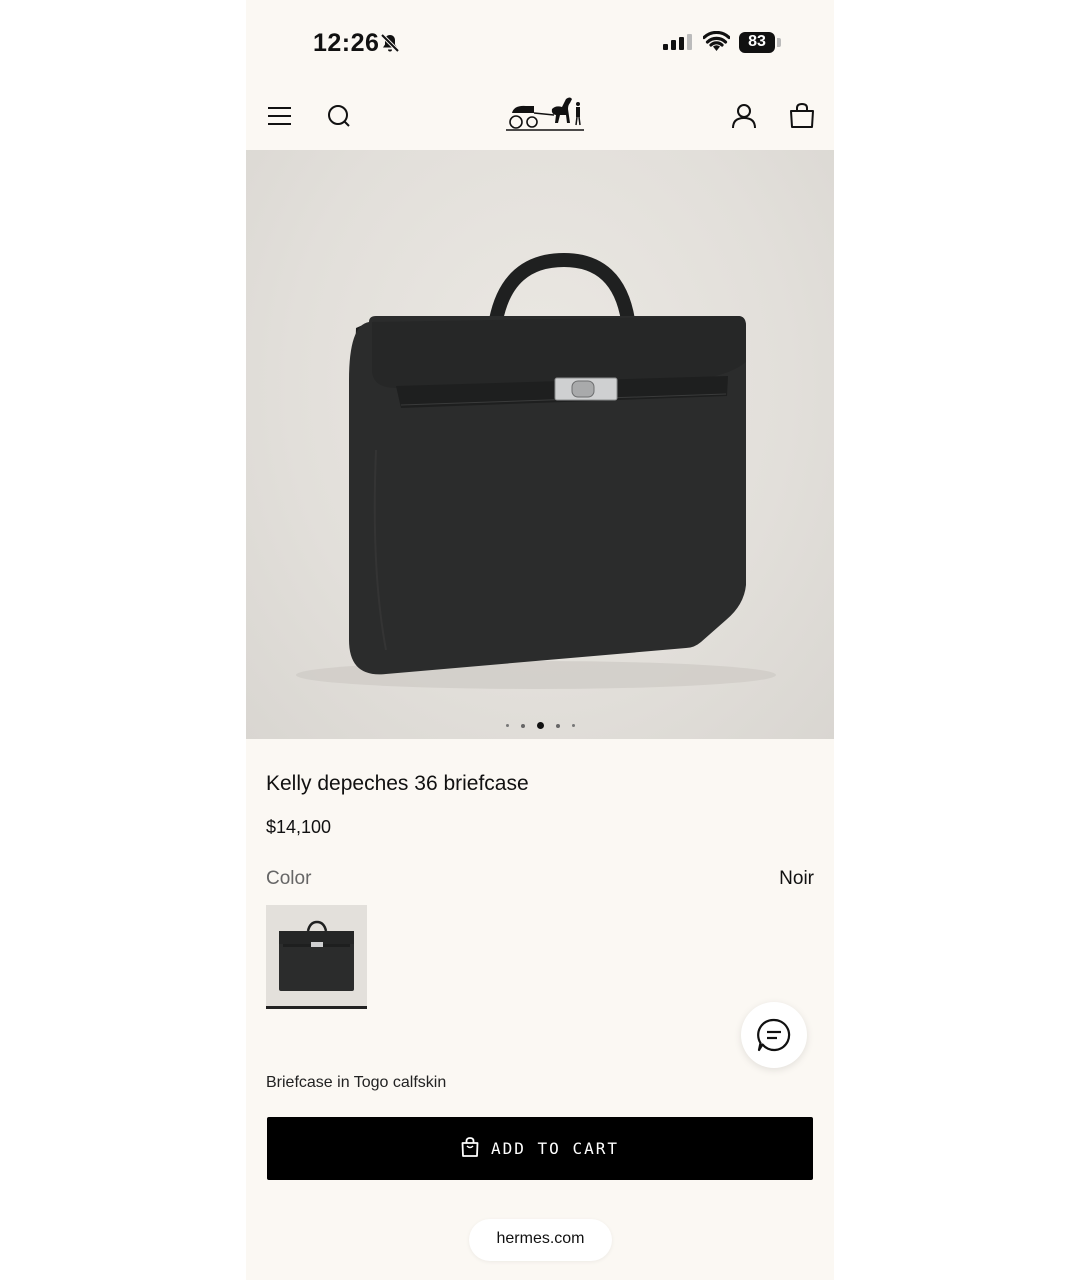  Describe the element at coordinates (545, 113) in the screenshot. I see `logo-horse-carriage` at that location.